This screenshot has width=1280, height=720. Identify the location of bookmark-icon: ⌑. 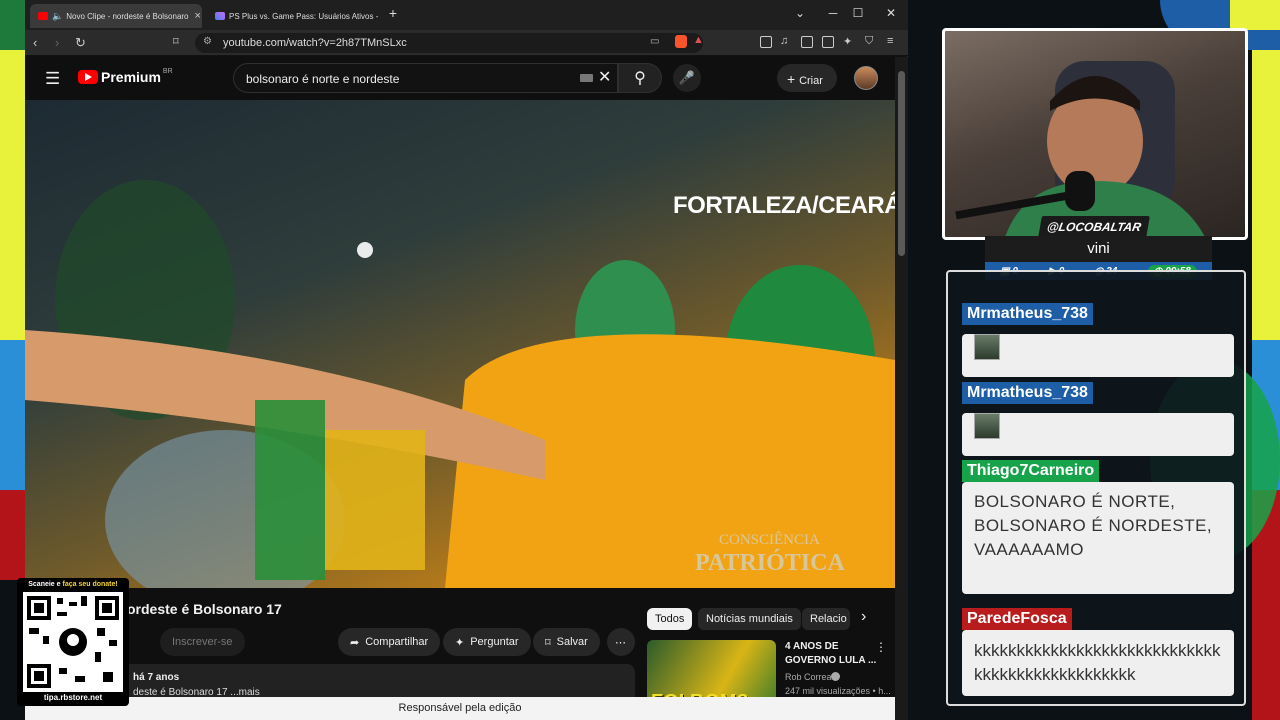
(176, 41).